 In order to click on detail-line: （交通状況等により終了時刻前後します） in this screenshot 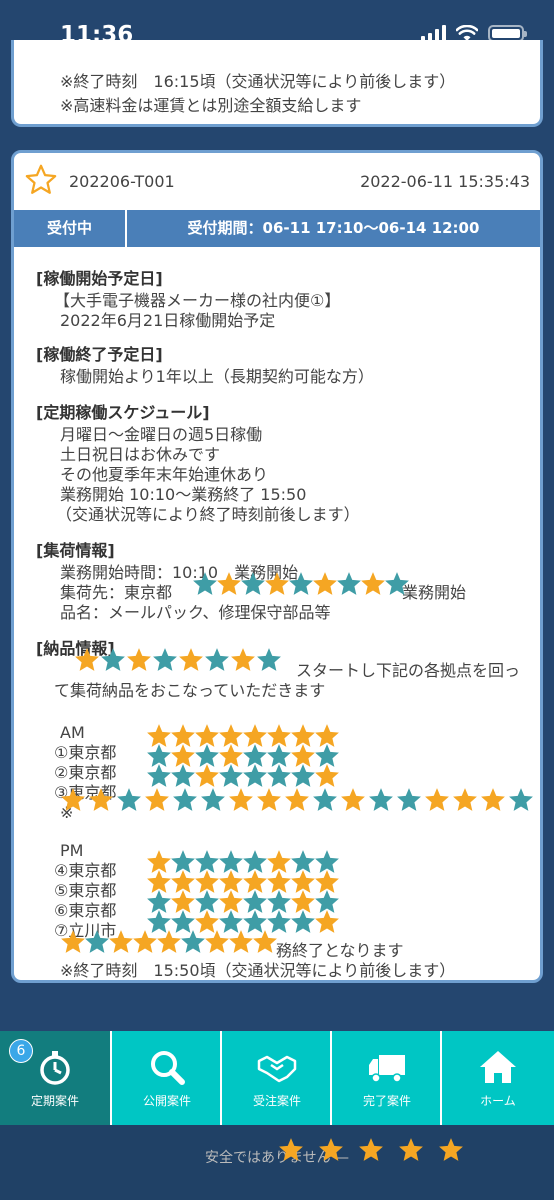, I will do `click(208, 514)`.